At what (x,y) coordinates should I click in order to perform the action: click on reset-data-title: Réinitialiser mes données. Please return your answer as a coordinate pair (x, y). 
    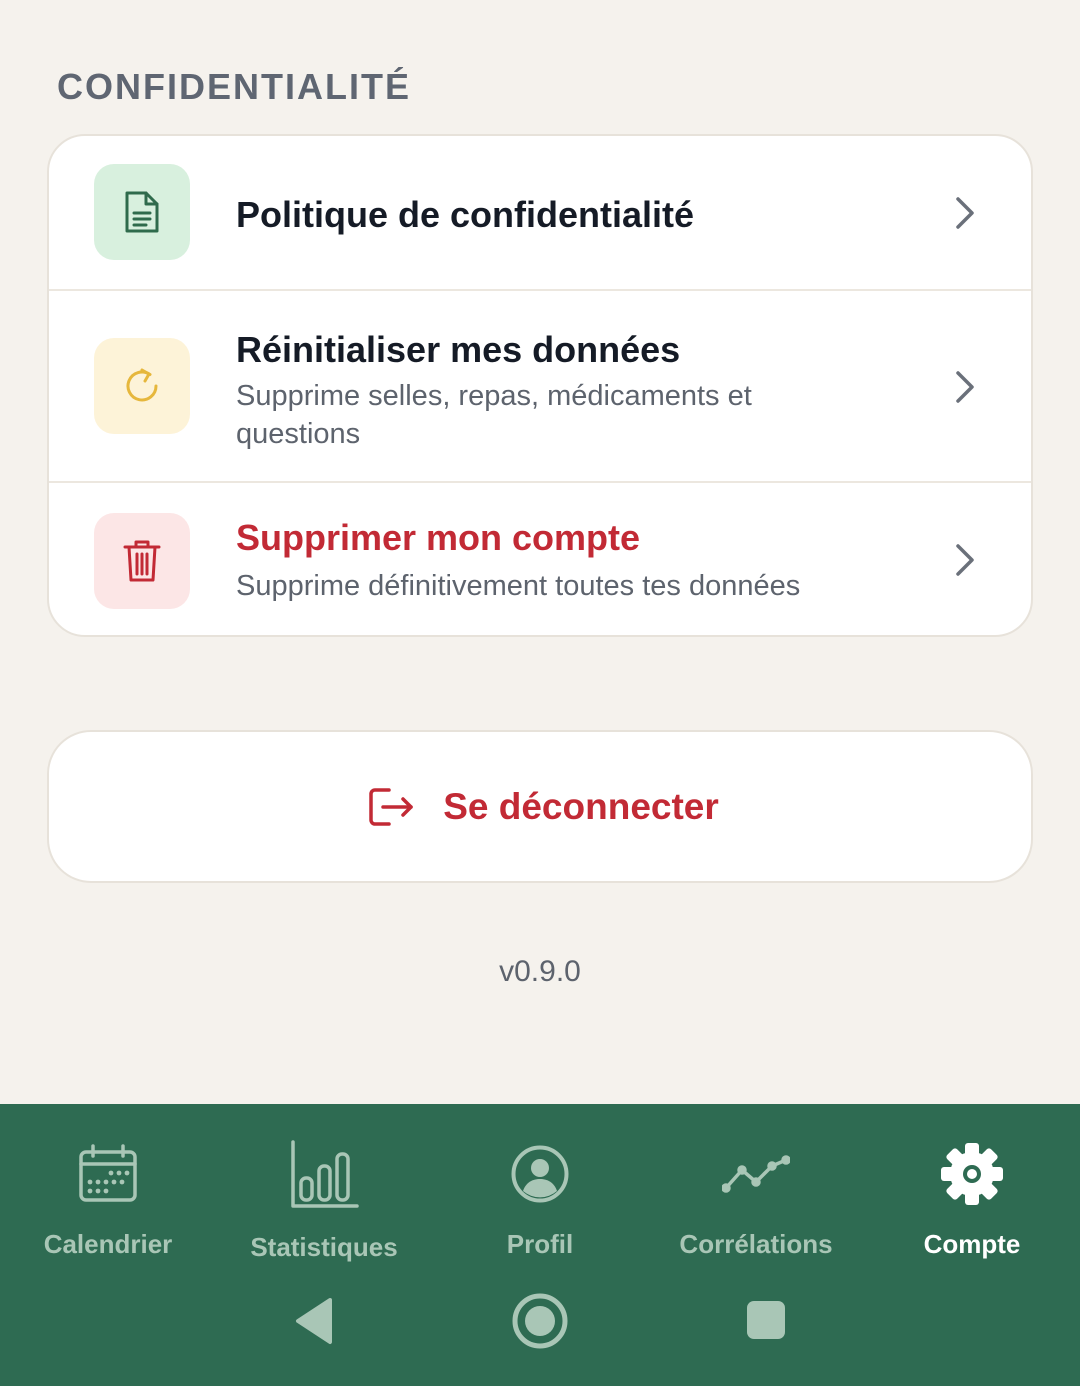
    Looking at the image, I should click on (458, 349).